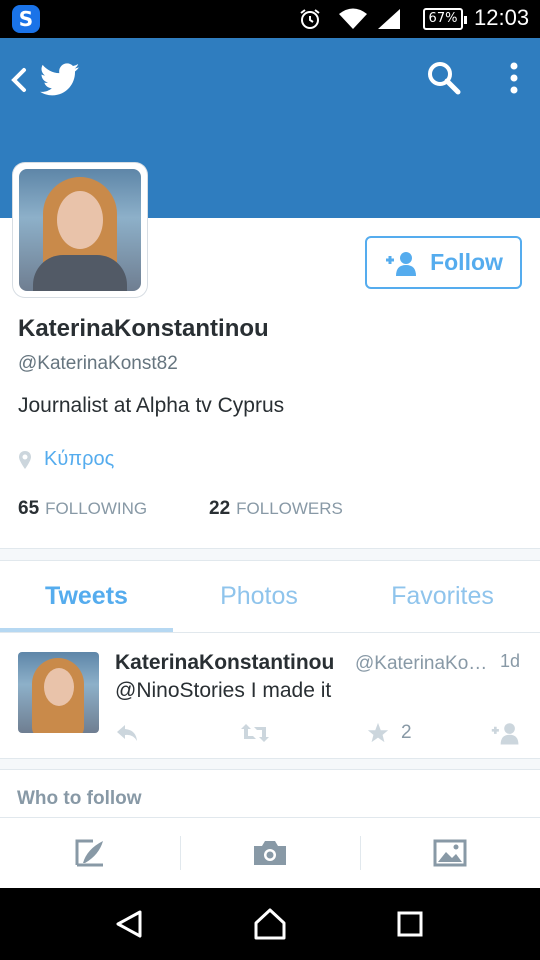 The image size is (540, 960). I want to click on star-icon, so click(378, 732).